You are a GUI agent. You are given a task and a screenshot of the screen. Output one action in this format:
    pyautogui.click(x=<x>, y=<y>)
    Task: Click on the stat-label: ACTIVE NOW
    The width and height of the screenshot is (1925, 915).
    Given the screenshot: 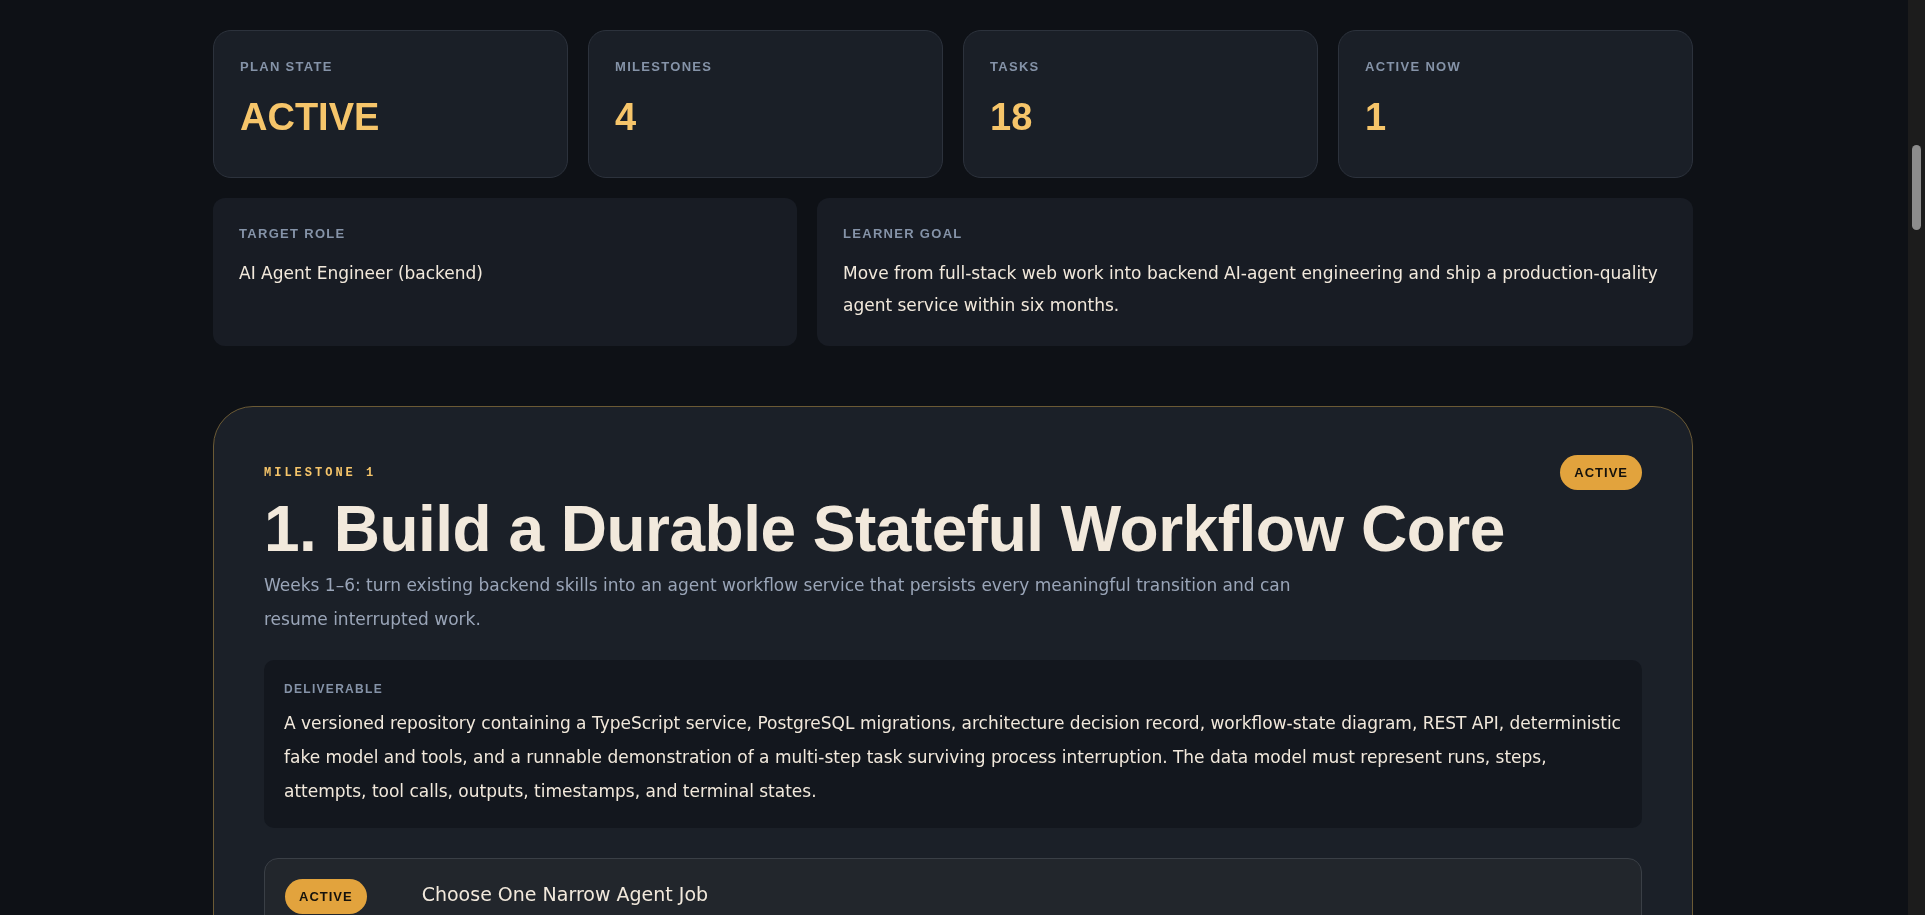 What is the action you would take?
    pyautogui.click(x=1414, y=66)
    